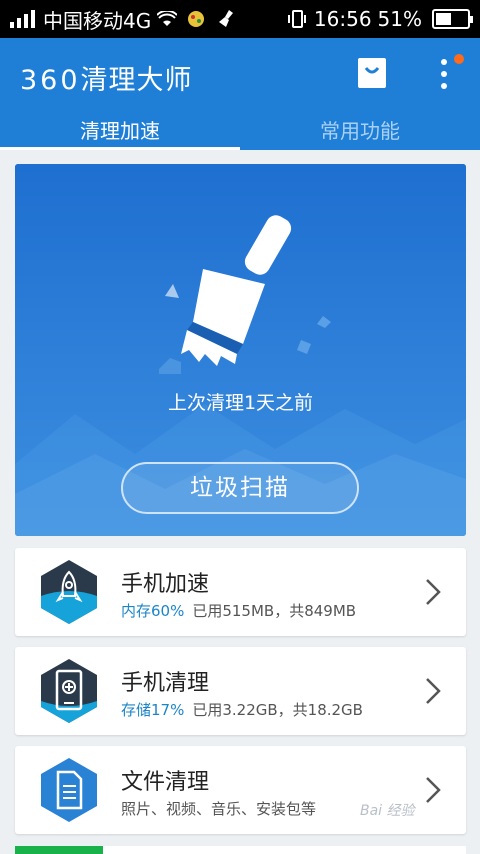 Image resolution: width=480 pixels, height=854 pixels. I want to click on list-item-subtitle: 内存60% 已用515MB，共849MB, so click(238, 610).